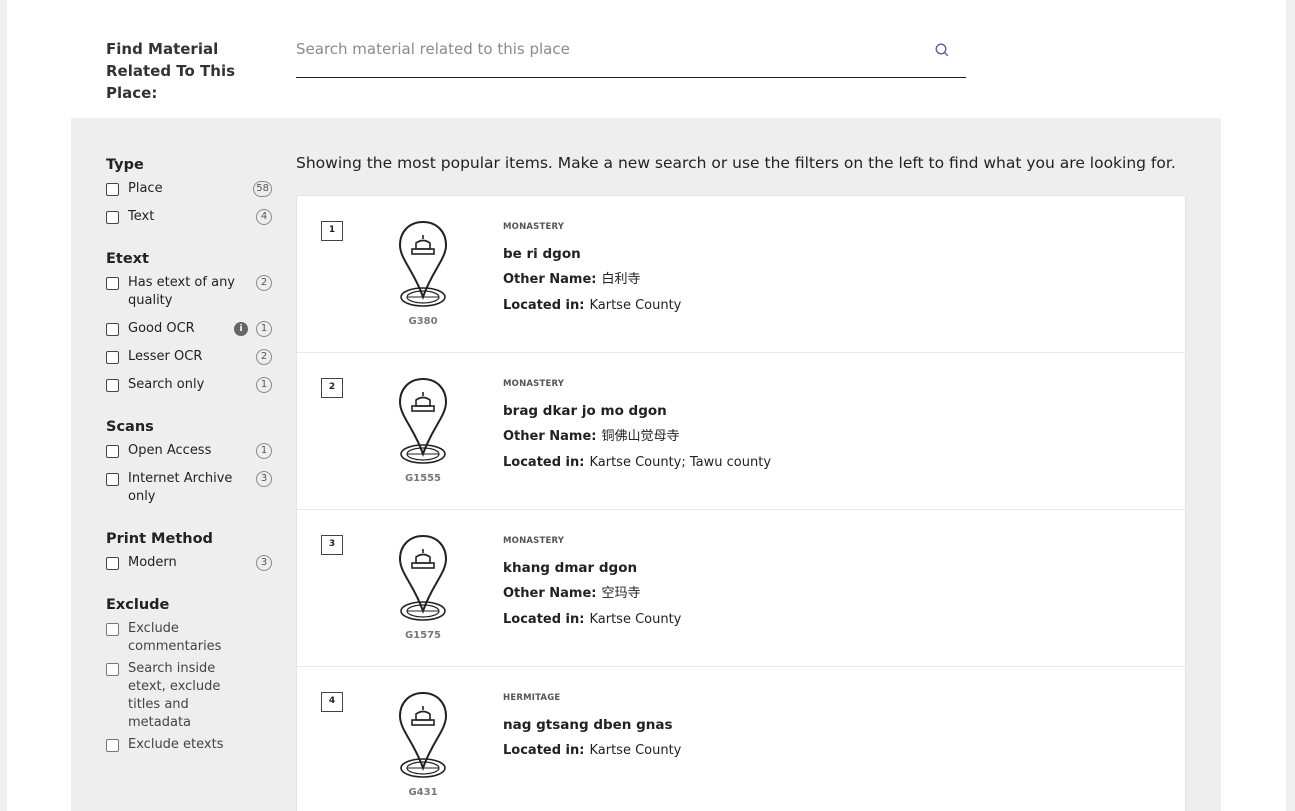  What do you see at coordinates (152, 562) in the screenshot?
I see `facet-label: Modern` at bounding box center [152, 562].